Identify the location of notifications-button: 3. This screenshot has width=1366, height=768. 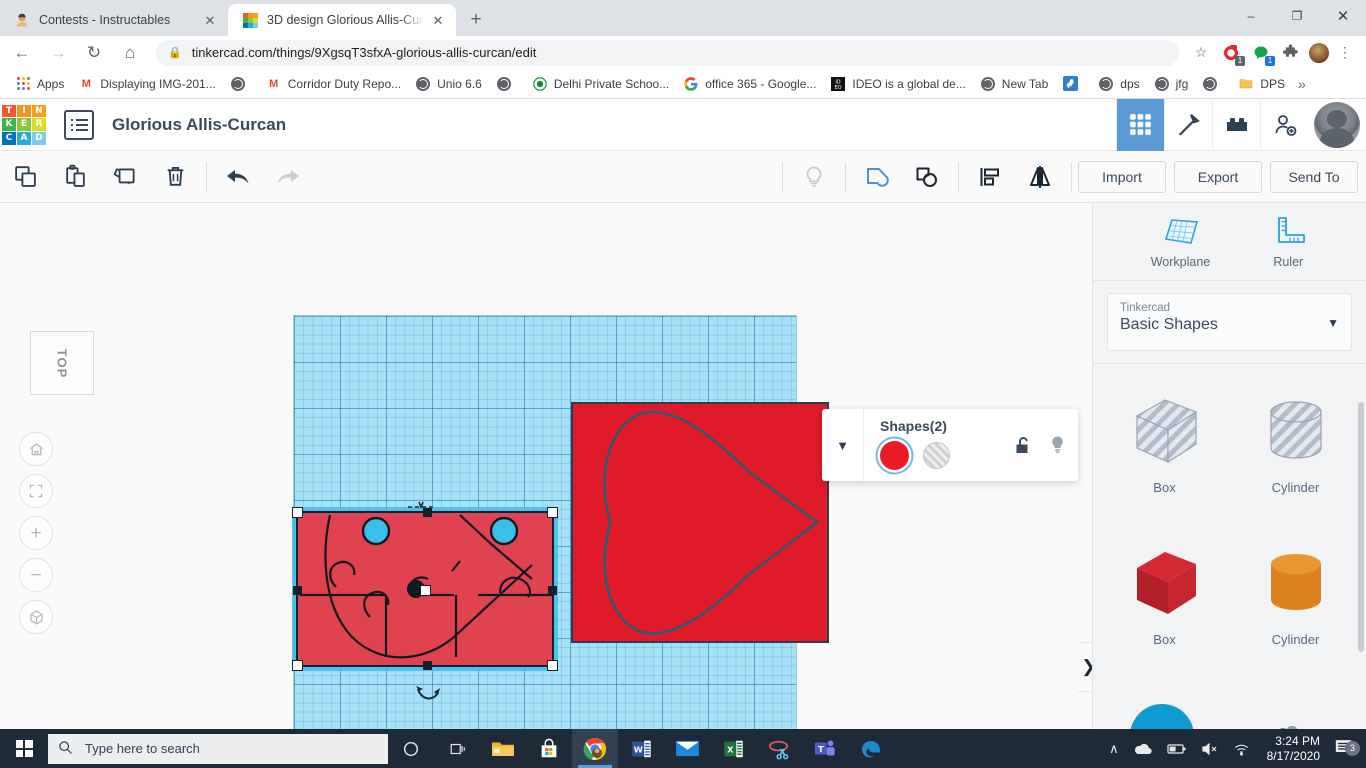
(1348, 749).